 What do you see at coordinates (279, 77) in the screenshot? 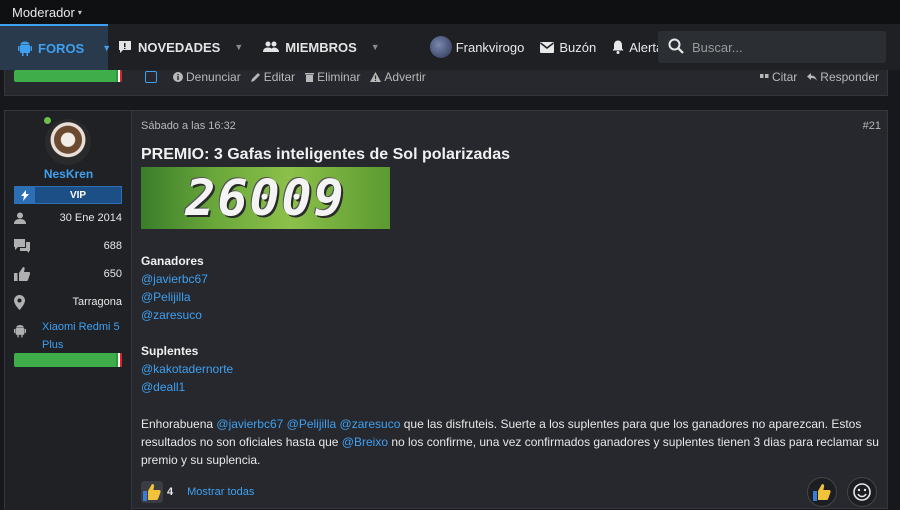
I see `edit-label: Editar` at bounding box center [279, 77].